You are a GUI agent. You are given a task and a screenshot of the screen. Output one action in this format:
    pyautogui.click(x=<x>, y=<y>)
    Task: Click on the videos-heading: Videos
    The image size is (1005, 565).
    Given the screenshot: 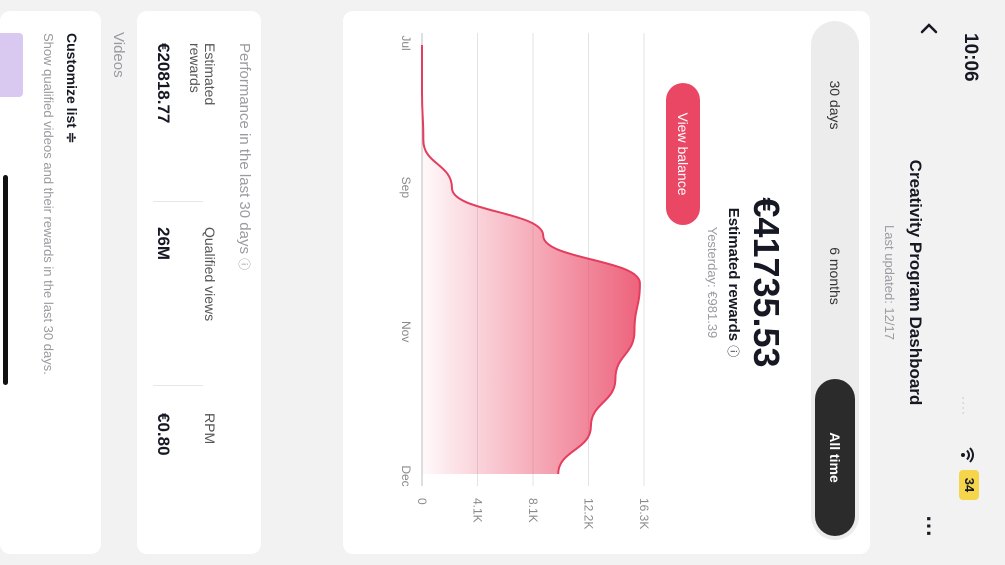 What is the action you would take?
    pyautogui.click(x=118, y=55)
    